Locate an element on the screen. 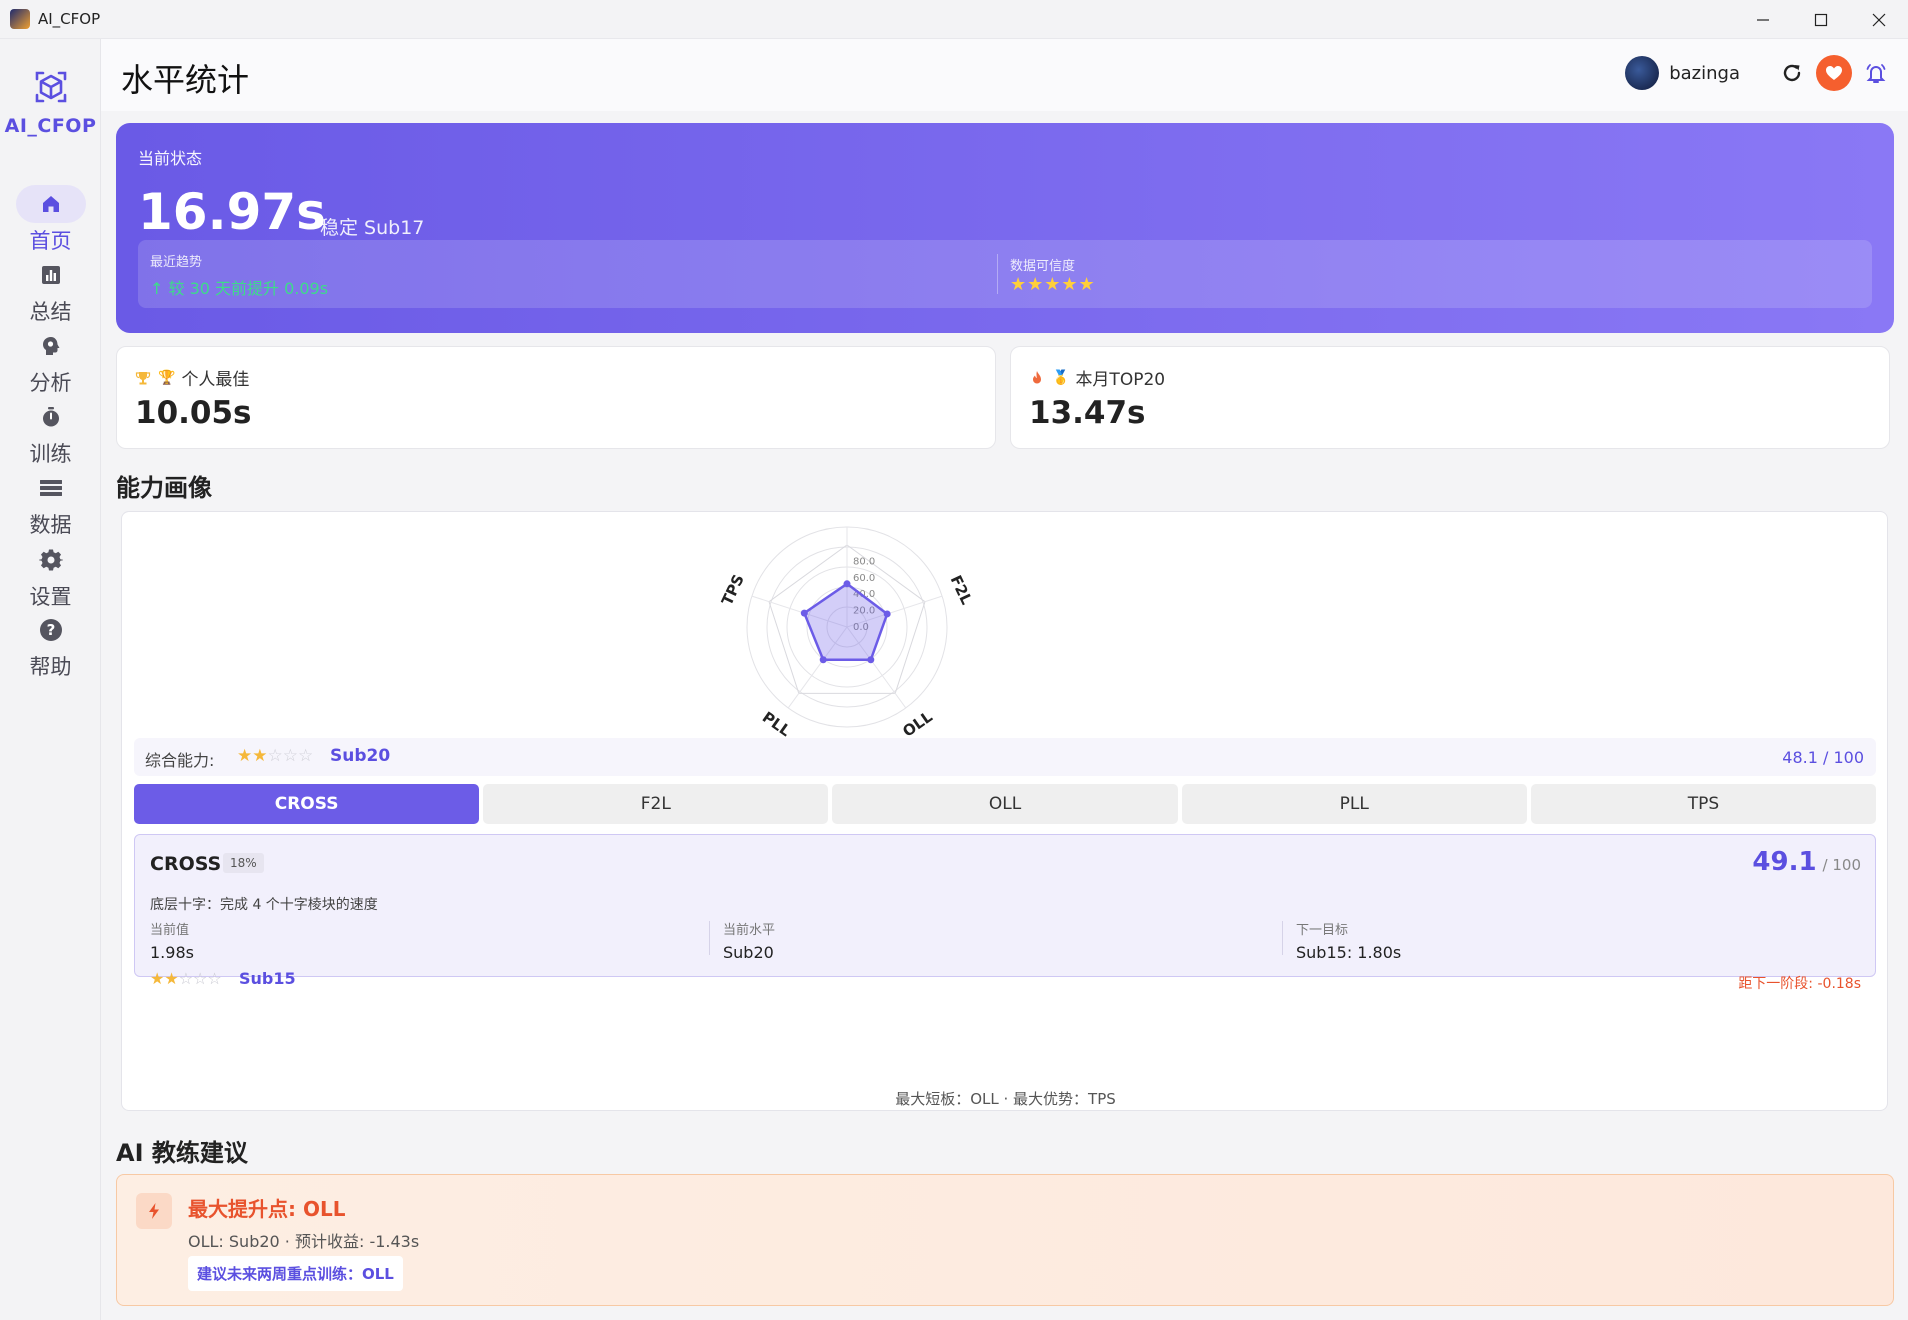 Image resolution: width=1908 pixels, height=1320 pixels. metric-label: 当前水平 is located at coordinates (749, 930).